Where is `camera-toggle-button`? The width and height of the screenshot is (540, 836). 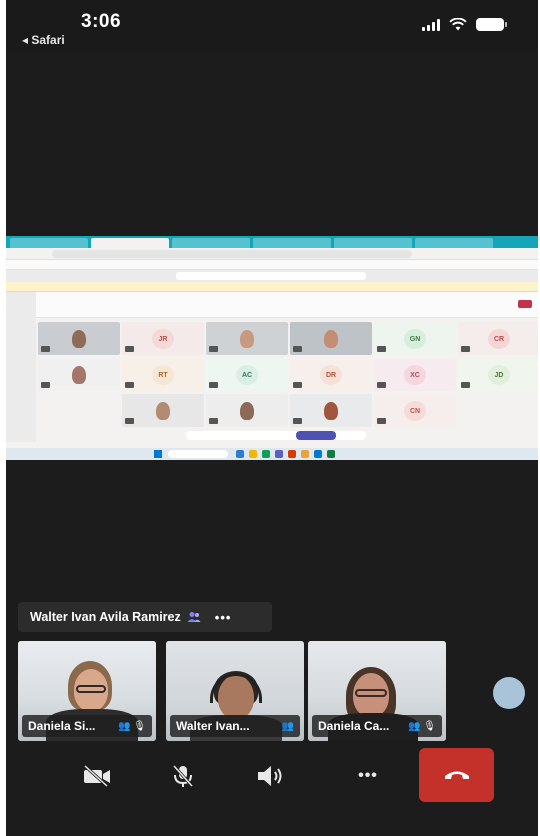 camera-toggle-button is located at coordinates (97, 776).